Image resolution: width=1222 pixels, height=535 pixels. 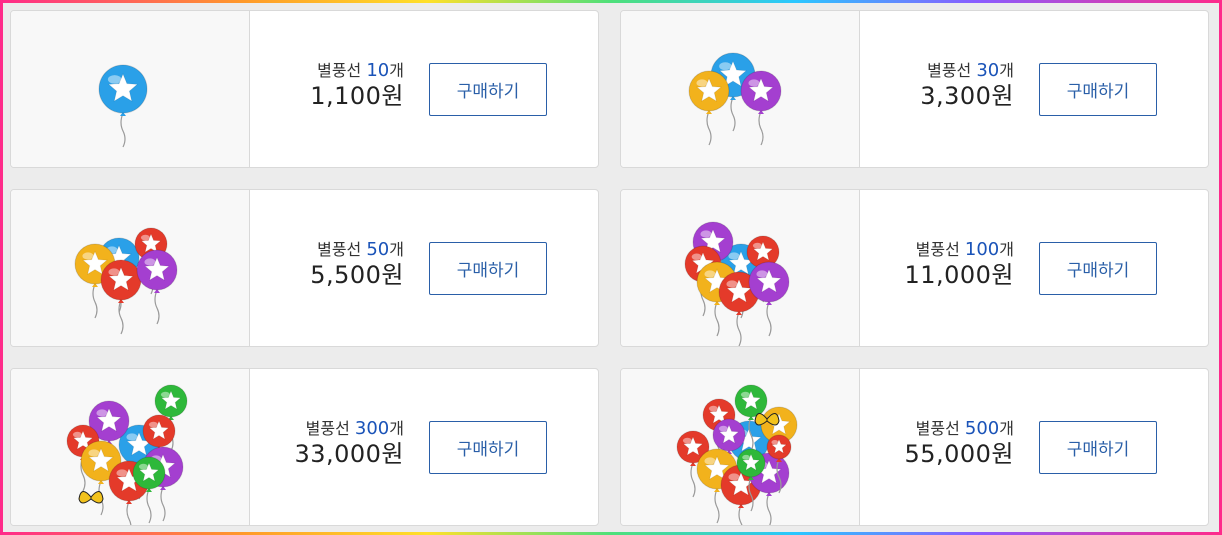 I want to click on product-count: 100, so click(x=982, y=249).